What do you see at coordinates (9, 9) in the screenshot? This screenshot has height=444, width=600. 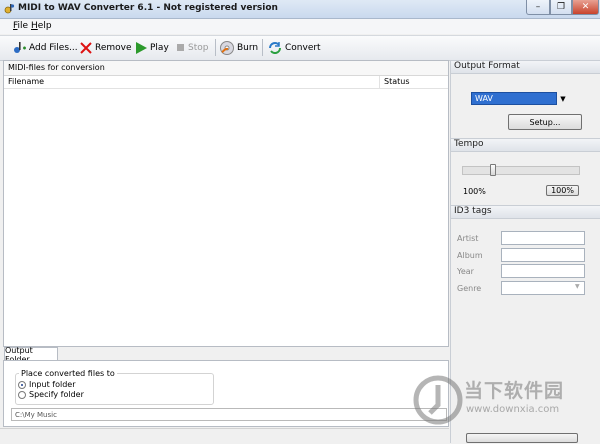 I see `app-icon` at bounding box center [9, 9].